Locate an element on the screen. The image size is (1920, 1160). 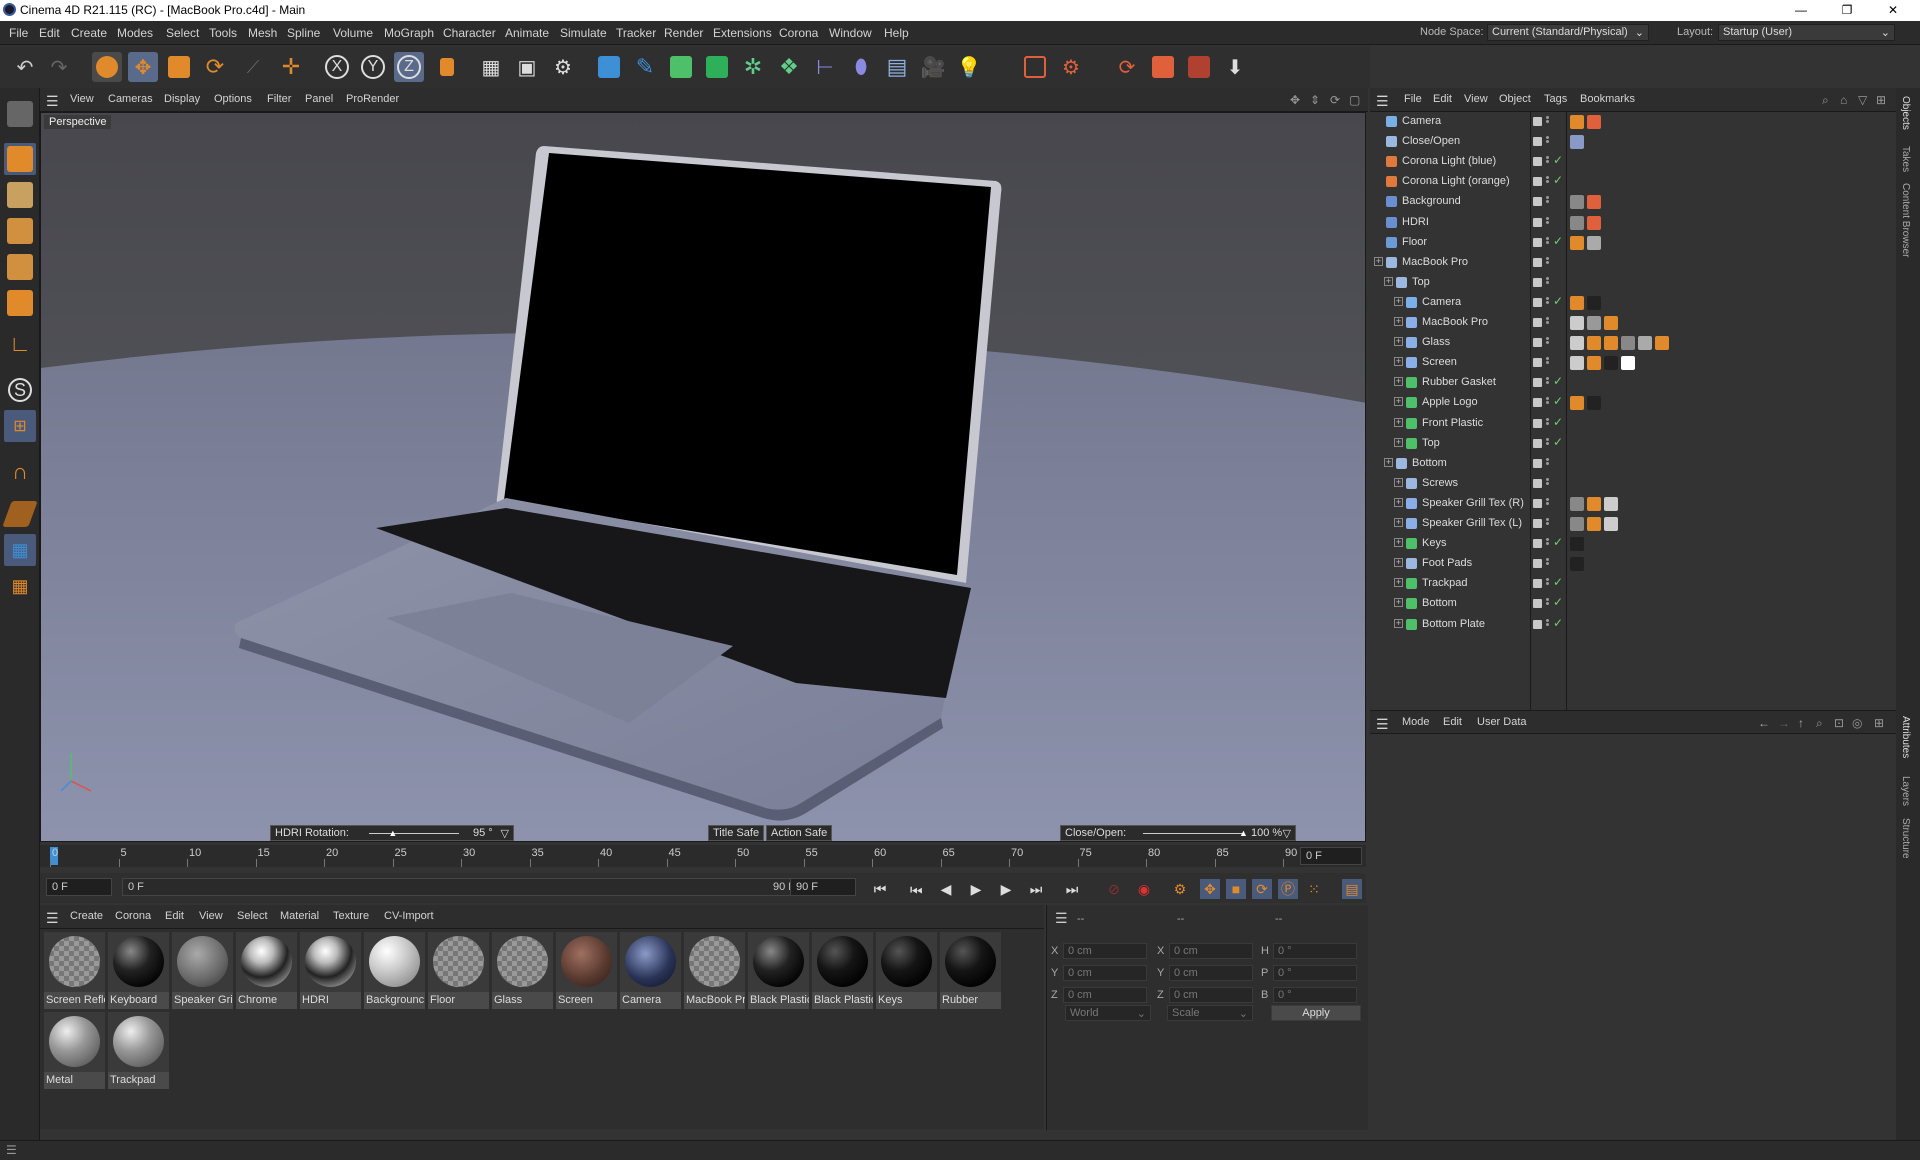
back-arrow-icon: ← is located at coordinates (1764, 723).